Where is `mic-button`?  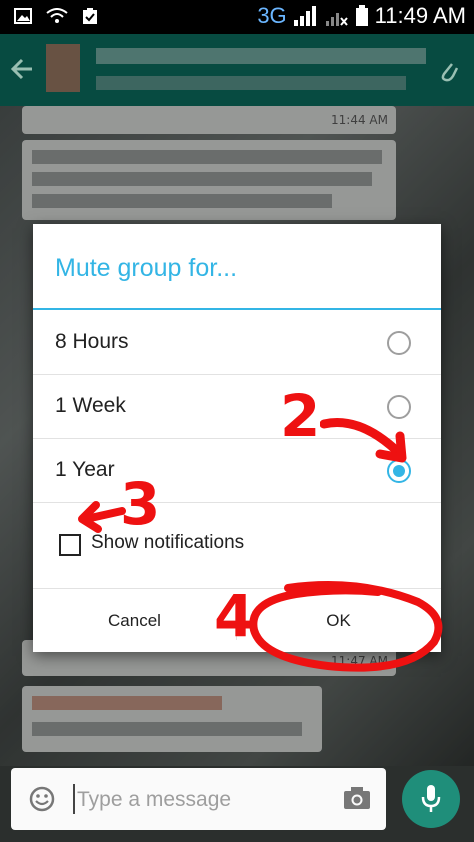
mic-button is located at coordinates (431, 799).